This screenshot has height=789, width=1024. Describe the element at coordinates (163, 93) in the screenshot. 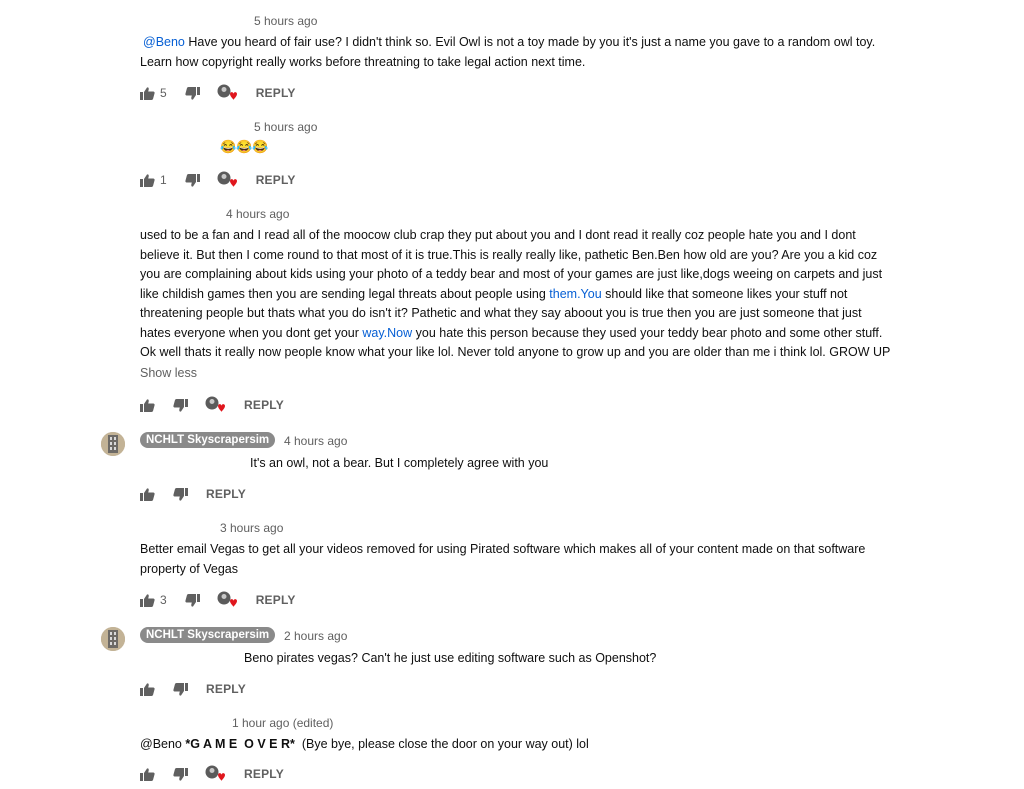

I see `like-count: 5` at that location.